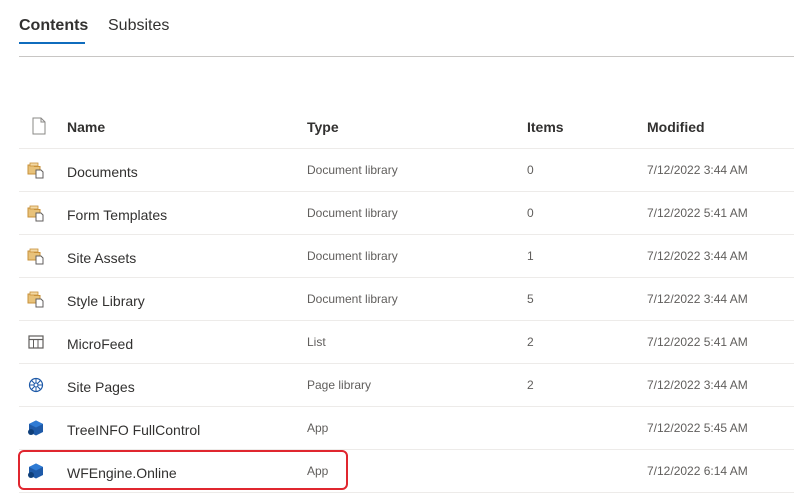  I want to click on row-name-link: Site Assets, so click(101, 258).